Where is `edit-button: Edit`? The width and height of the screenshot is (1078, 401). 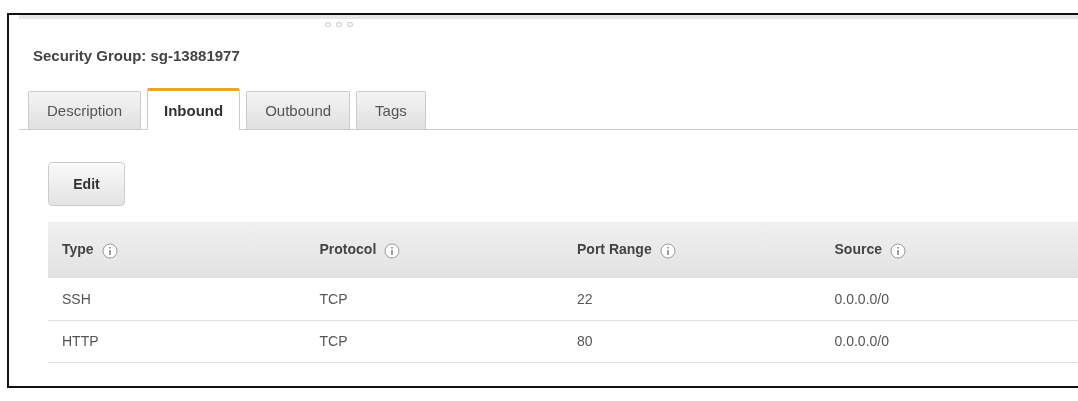
edit-button: Edit is located at coordinates (86, 184).